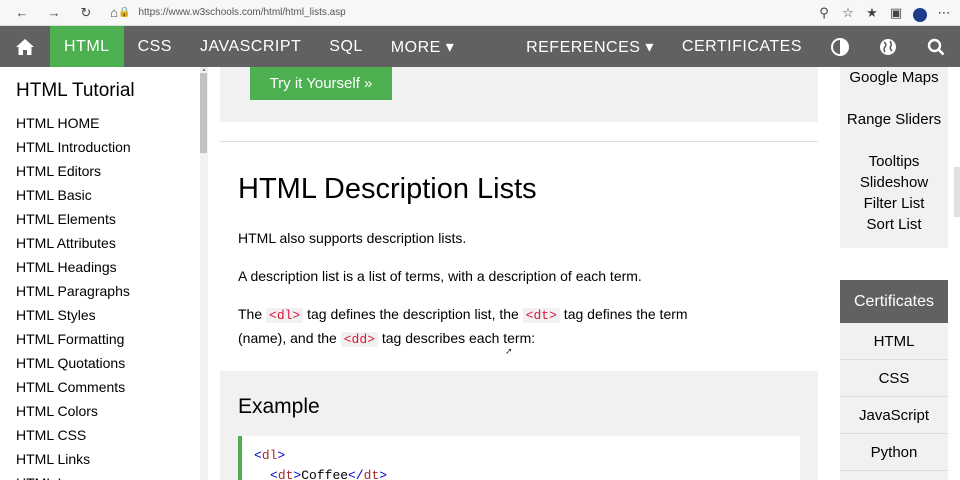  Describe the element at coordinates (104, 315) in the screenshot. I see `sidebar-item: HTML Styles` at that location.